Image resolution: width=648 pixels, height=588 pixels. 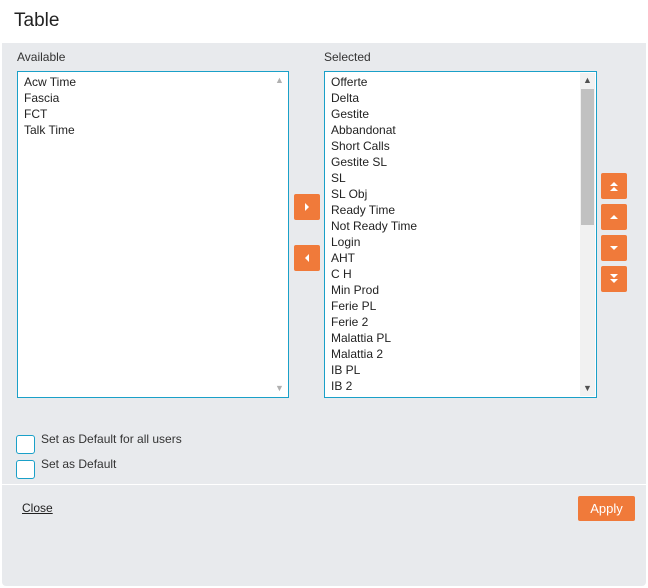 I want to click on list-item: Acw Time, so click(x=147, y=82).